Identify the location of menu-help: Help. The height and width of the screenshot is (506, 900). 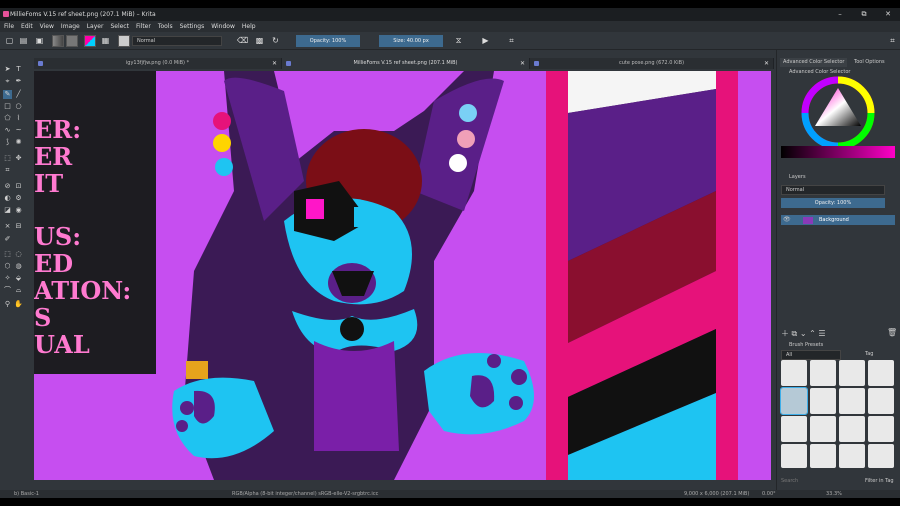
(249, 26).